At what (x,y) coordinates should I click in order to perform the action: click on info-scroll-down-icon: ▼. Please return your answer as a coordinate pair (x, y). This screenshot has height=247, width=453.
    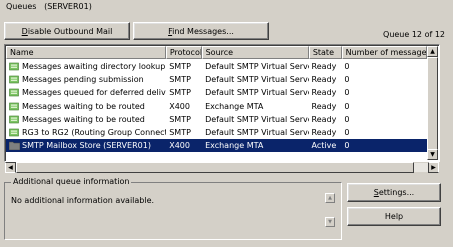
    Looking at the image, I should click on (330, 222).